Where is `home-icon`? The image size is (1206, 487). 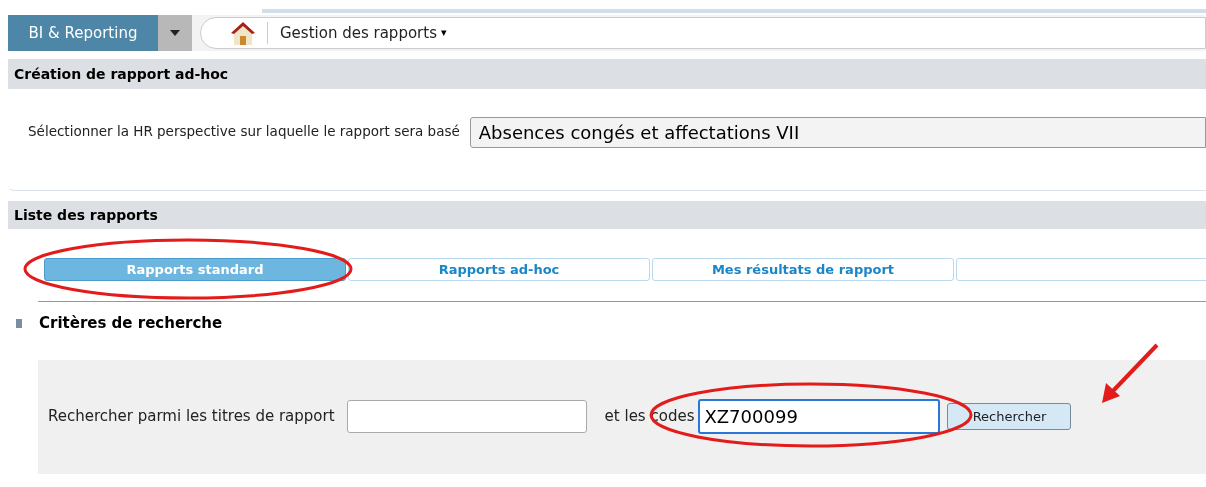 home-icon is located at coordinates (243, 33).